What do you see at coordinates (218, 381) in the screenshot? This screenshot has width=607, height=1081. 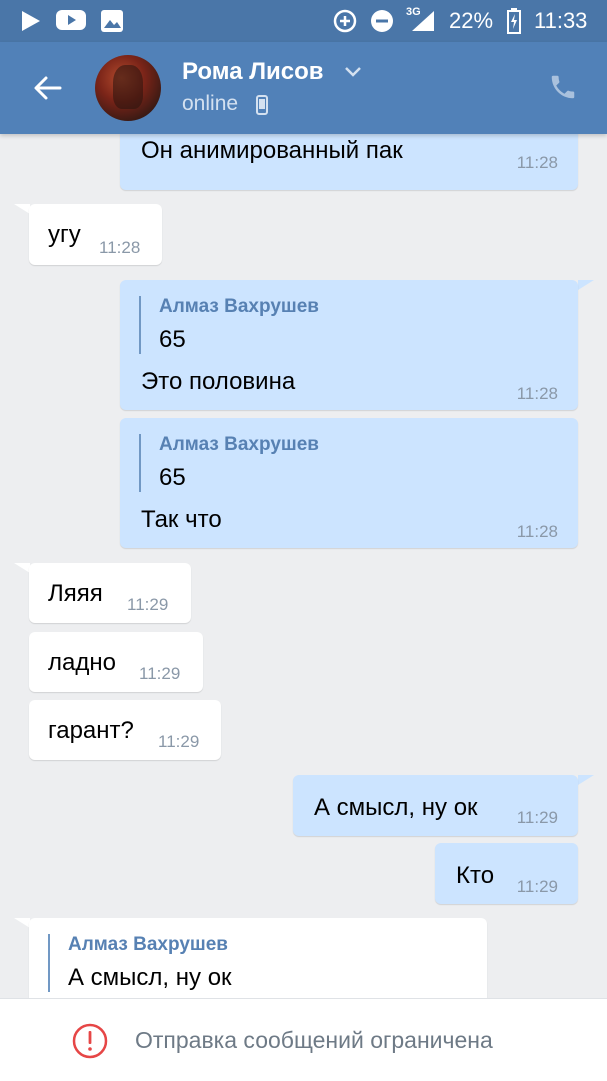 I see `message-text: Это половина` at bounding box center [218, 381].